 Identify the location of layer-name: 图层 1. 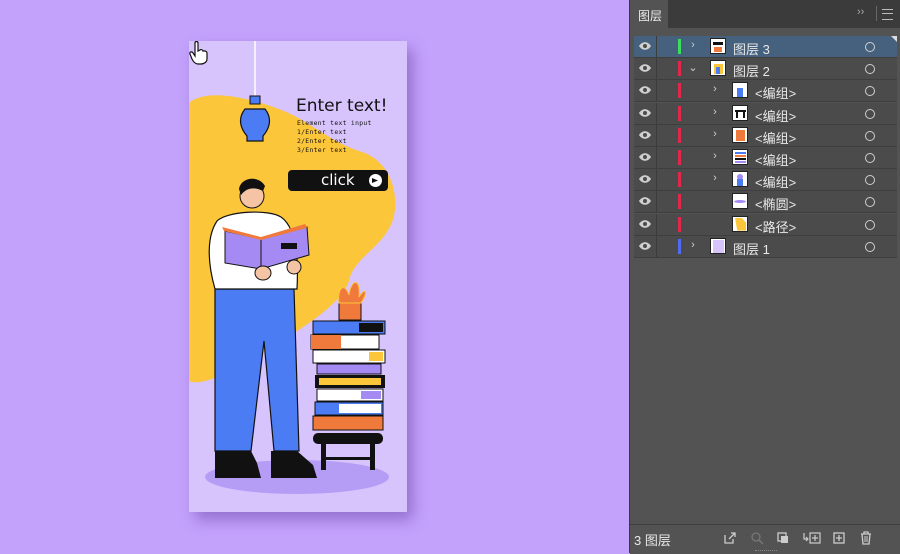
(751, 249).